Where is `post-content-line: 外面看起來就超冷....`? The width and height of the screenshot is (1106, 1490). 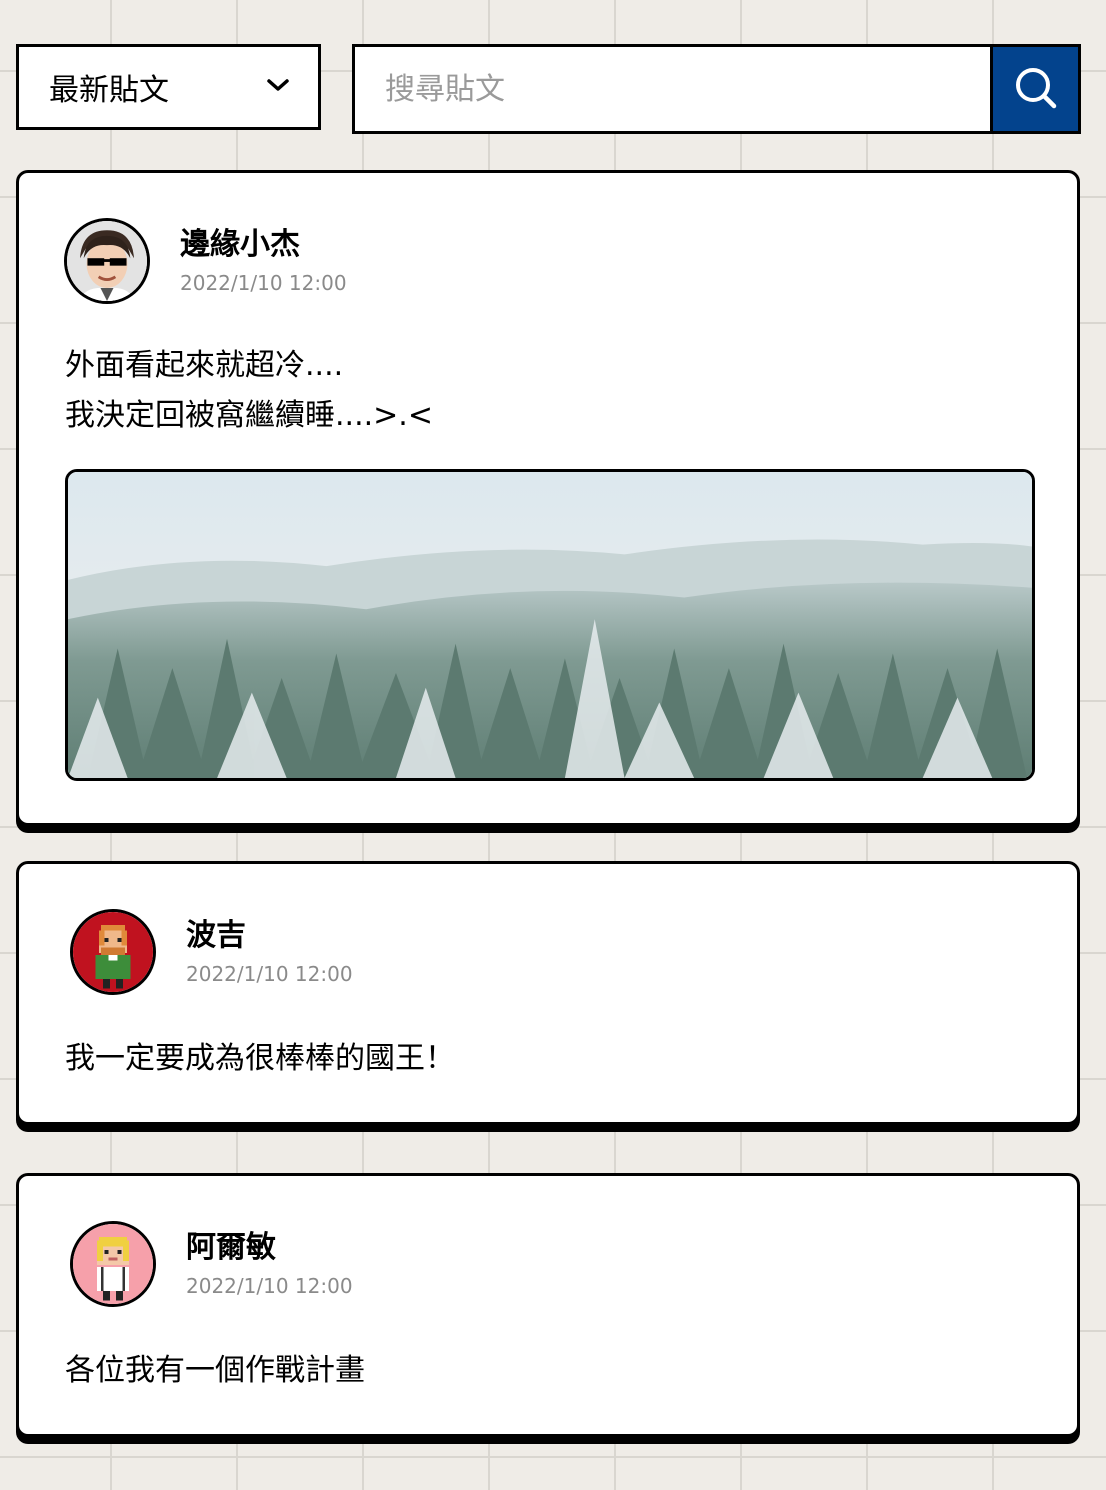
post-content-line: 外面看起來就超冷.... is located at coordinates (204, 365).